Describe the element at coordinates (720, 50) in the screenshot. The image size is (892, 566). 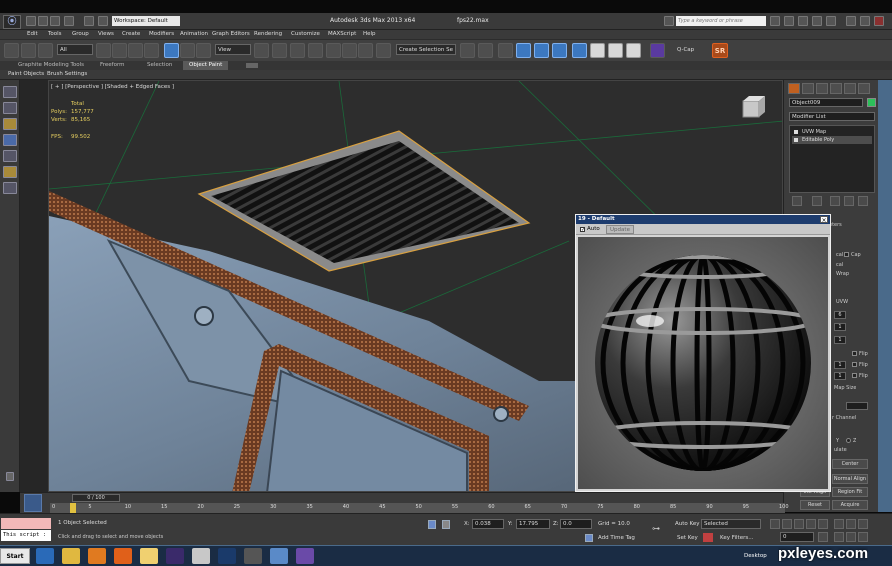
I see `sr-button: SR` at that location.